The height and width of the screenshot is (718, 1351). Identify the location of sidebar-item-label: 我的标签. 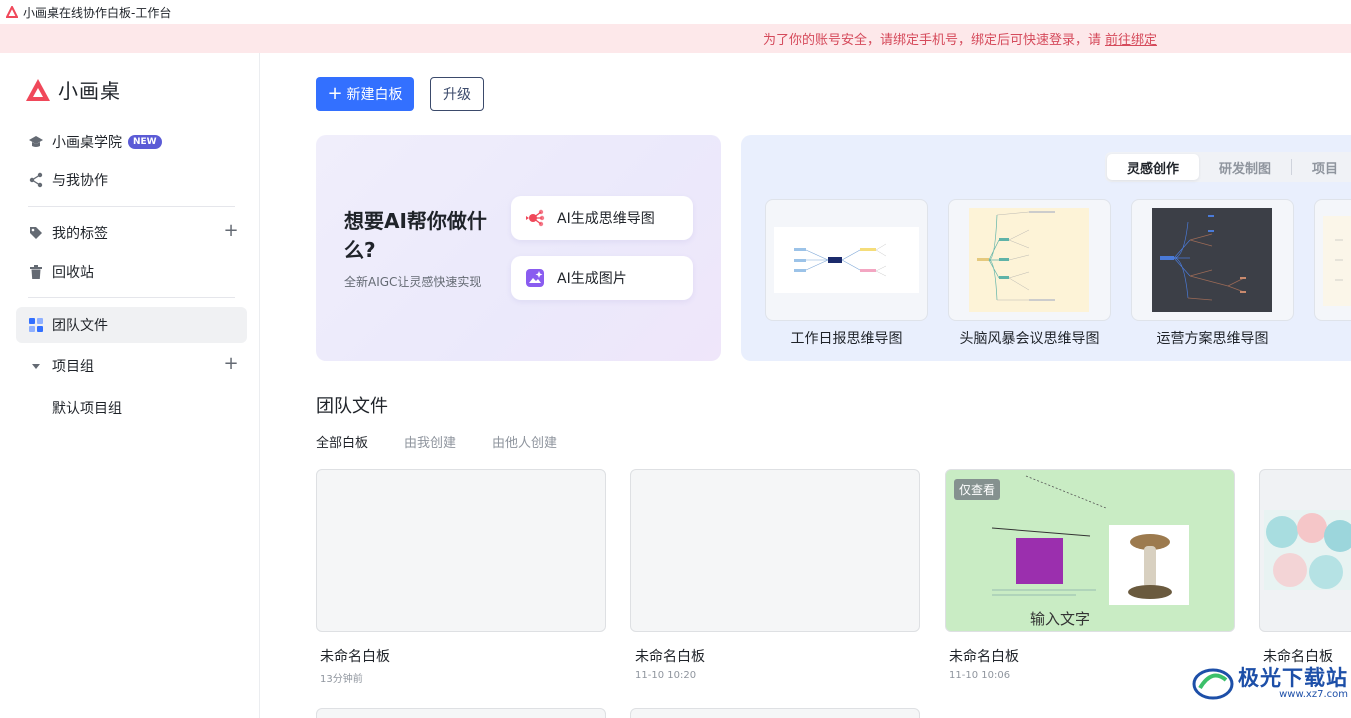
(80, 234).